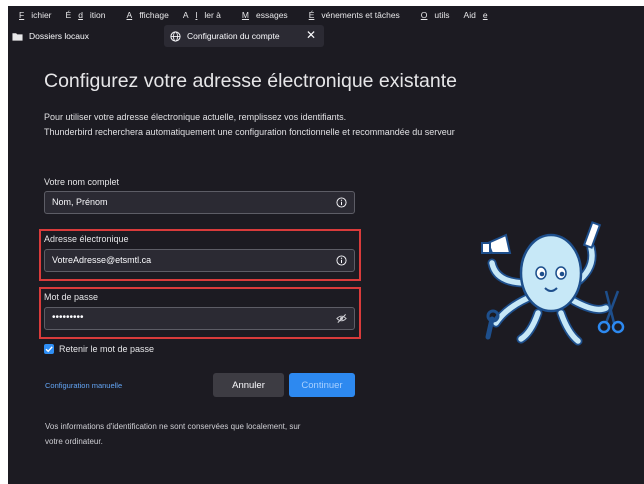  What do you see at coordinates (352, 15) in the screenshot?
I see `menu-evenements: Événements et tâches` at bounding box center [352, 15].